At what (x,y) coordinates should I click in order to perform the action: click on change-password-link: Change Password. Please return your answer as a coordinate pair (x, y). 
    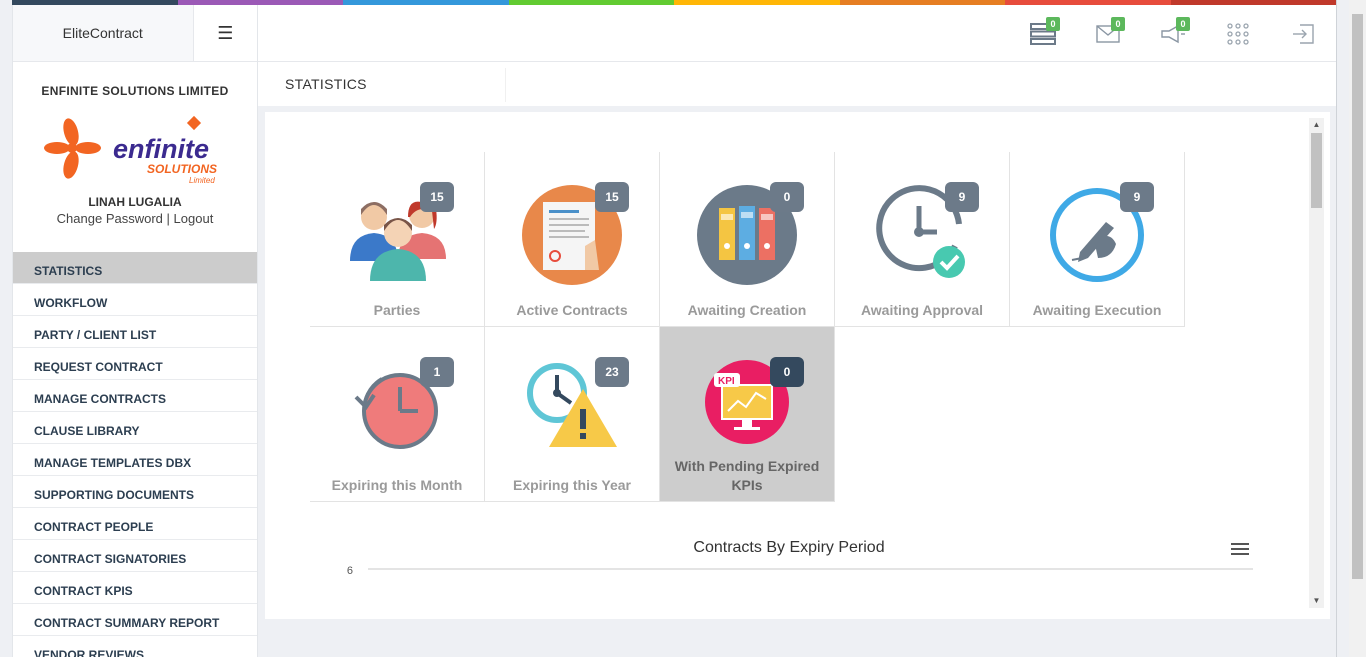
    Looking at the image, I should click on (110, 218).